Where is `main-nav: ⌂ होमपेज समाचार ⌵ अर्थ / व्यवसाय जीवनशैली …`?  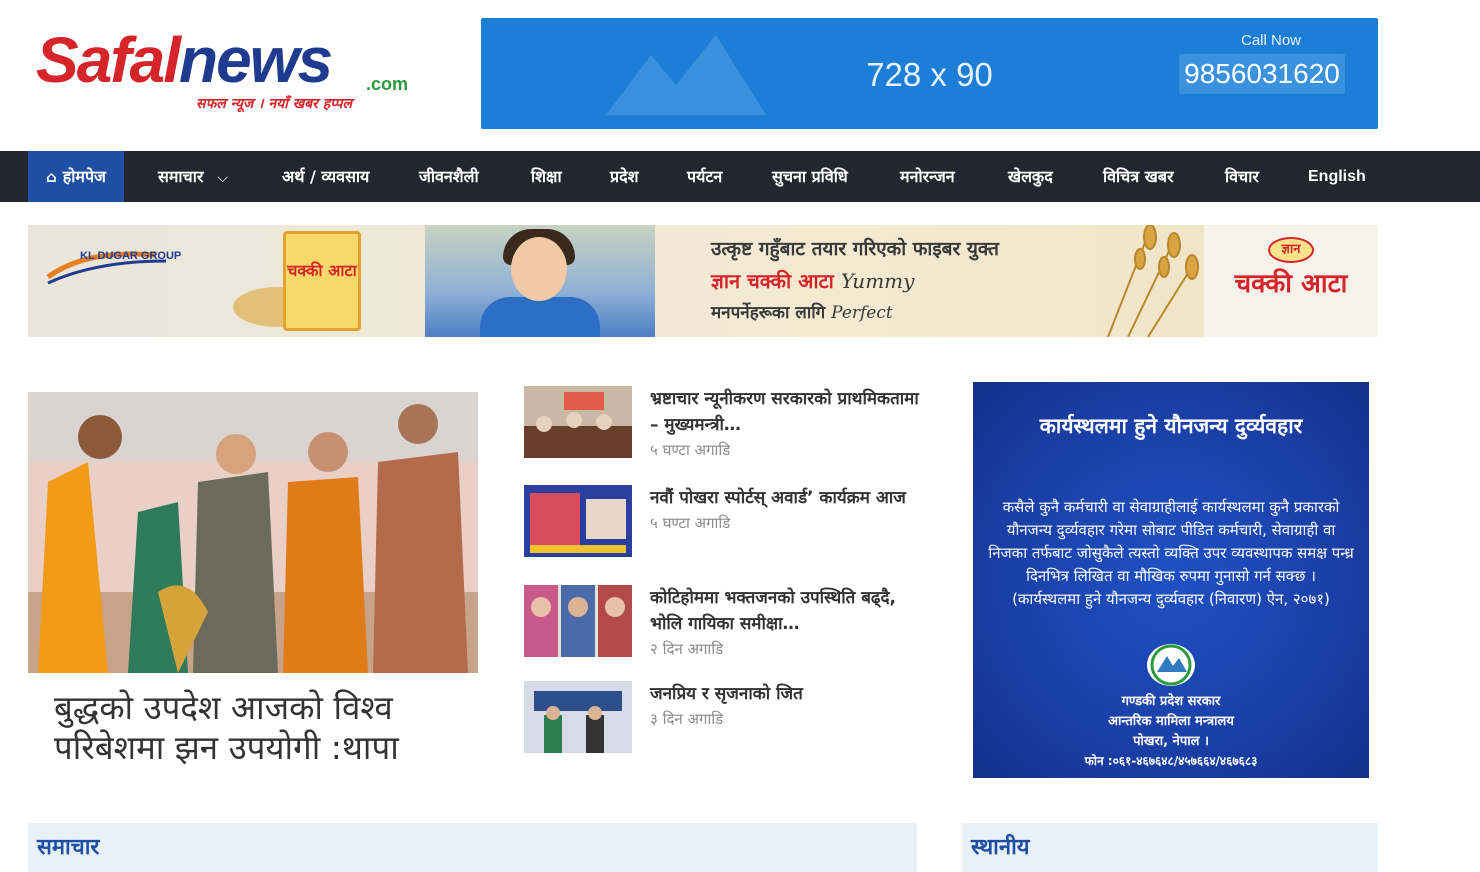
main-nav: ⌂ होमपेज समाचार ⌵ अर्थ / व्यवसाय जीवनशैली … is located at coordinates (740, 176).